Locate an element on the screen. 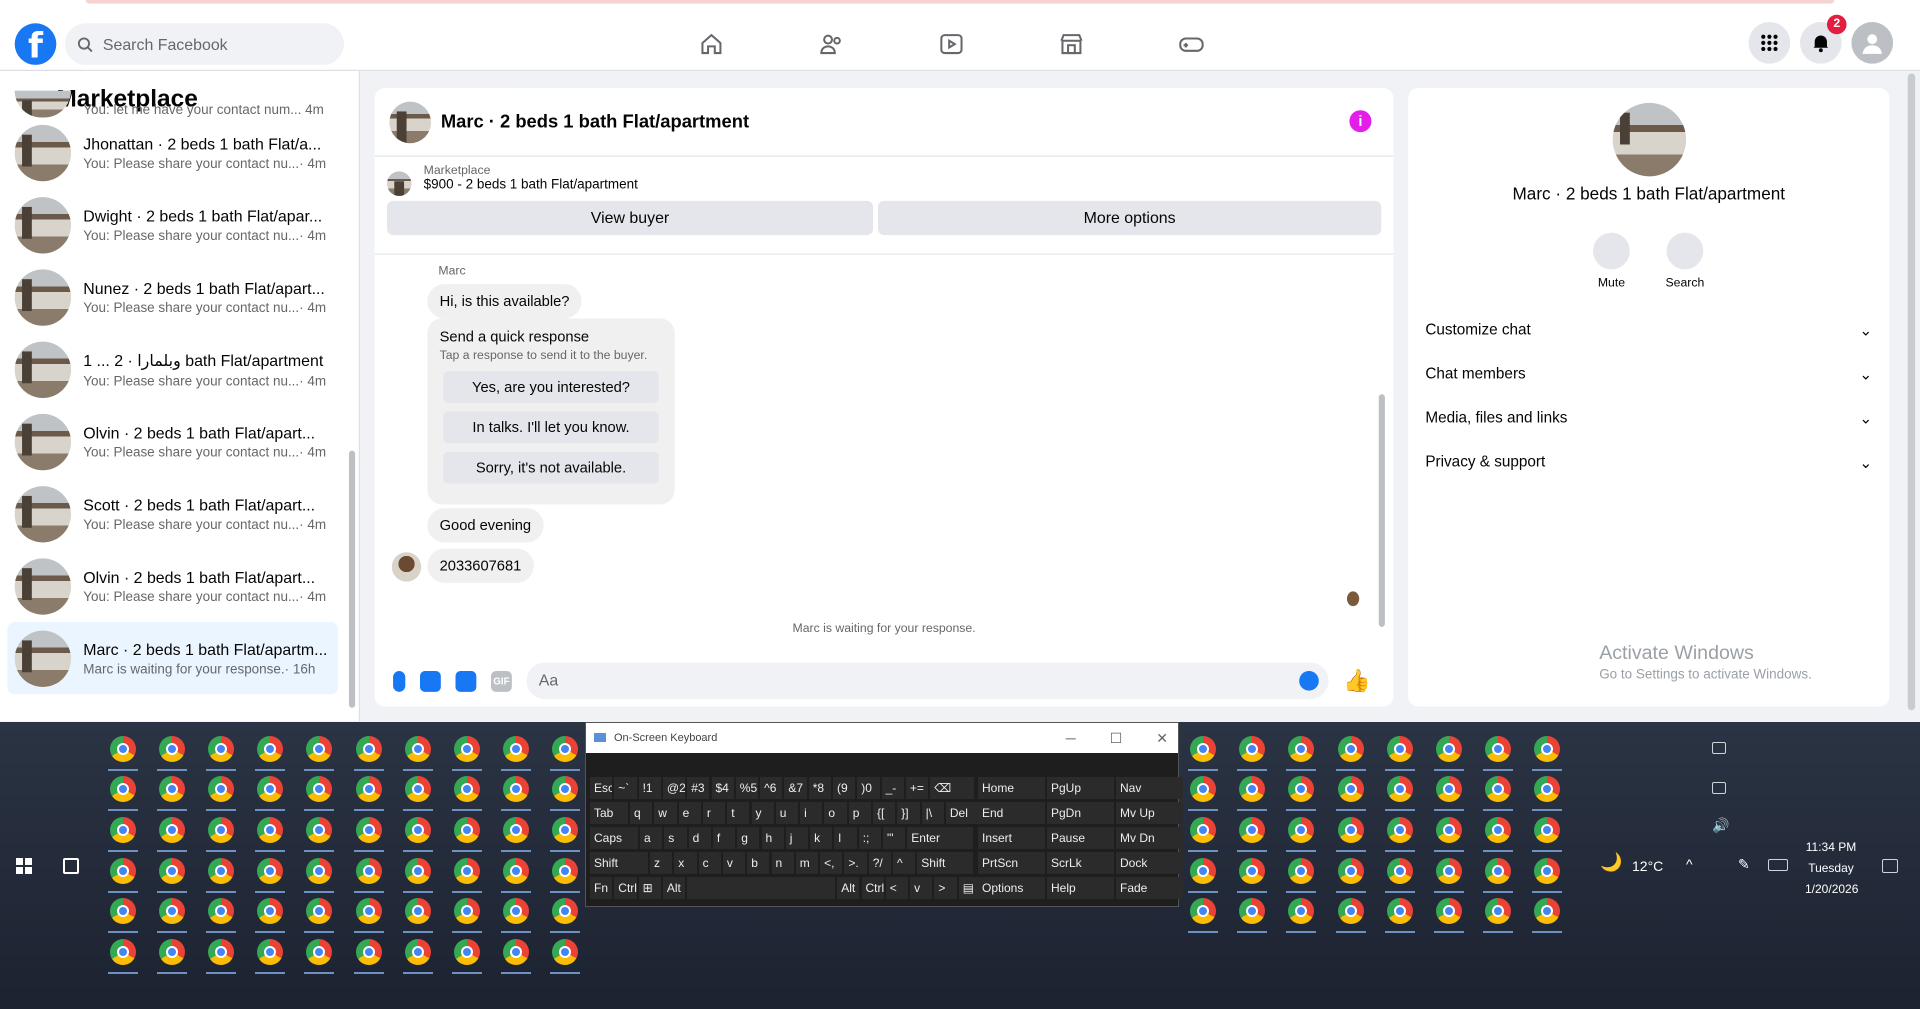  osk-key: w is located at coordinates (665, 813).